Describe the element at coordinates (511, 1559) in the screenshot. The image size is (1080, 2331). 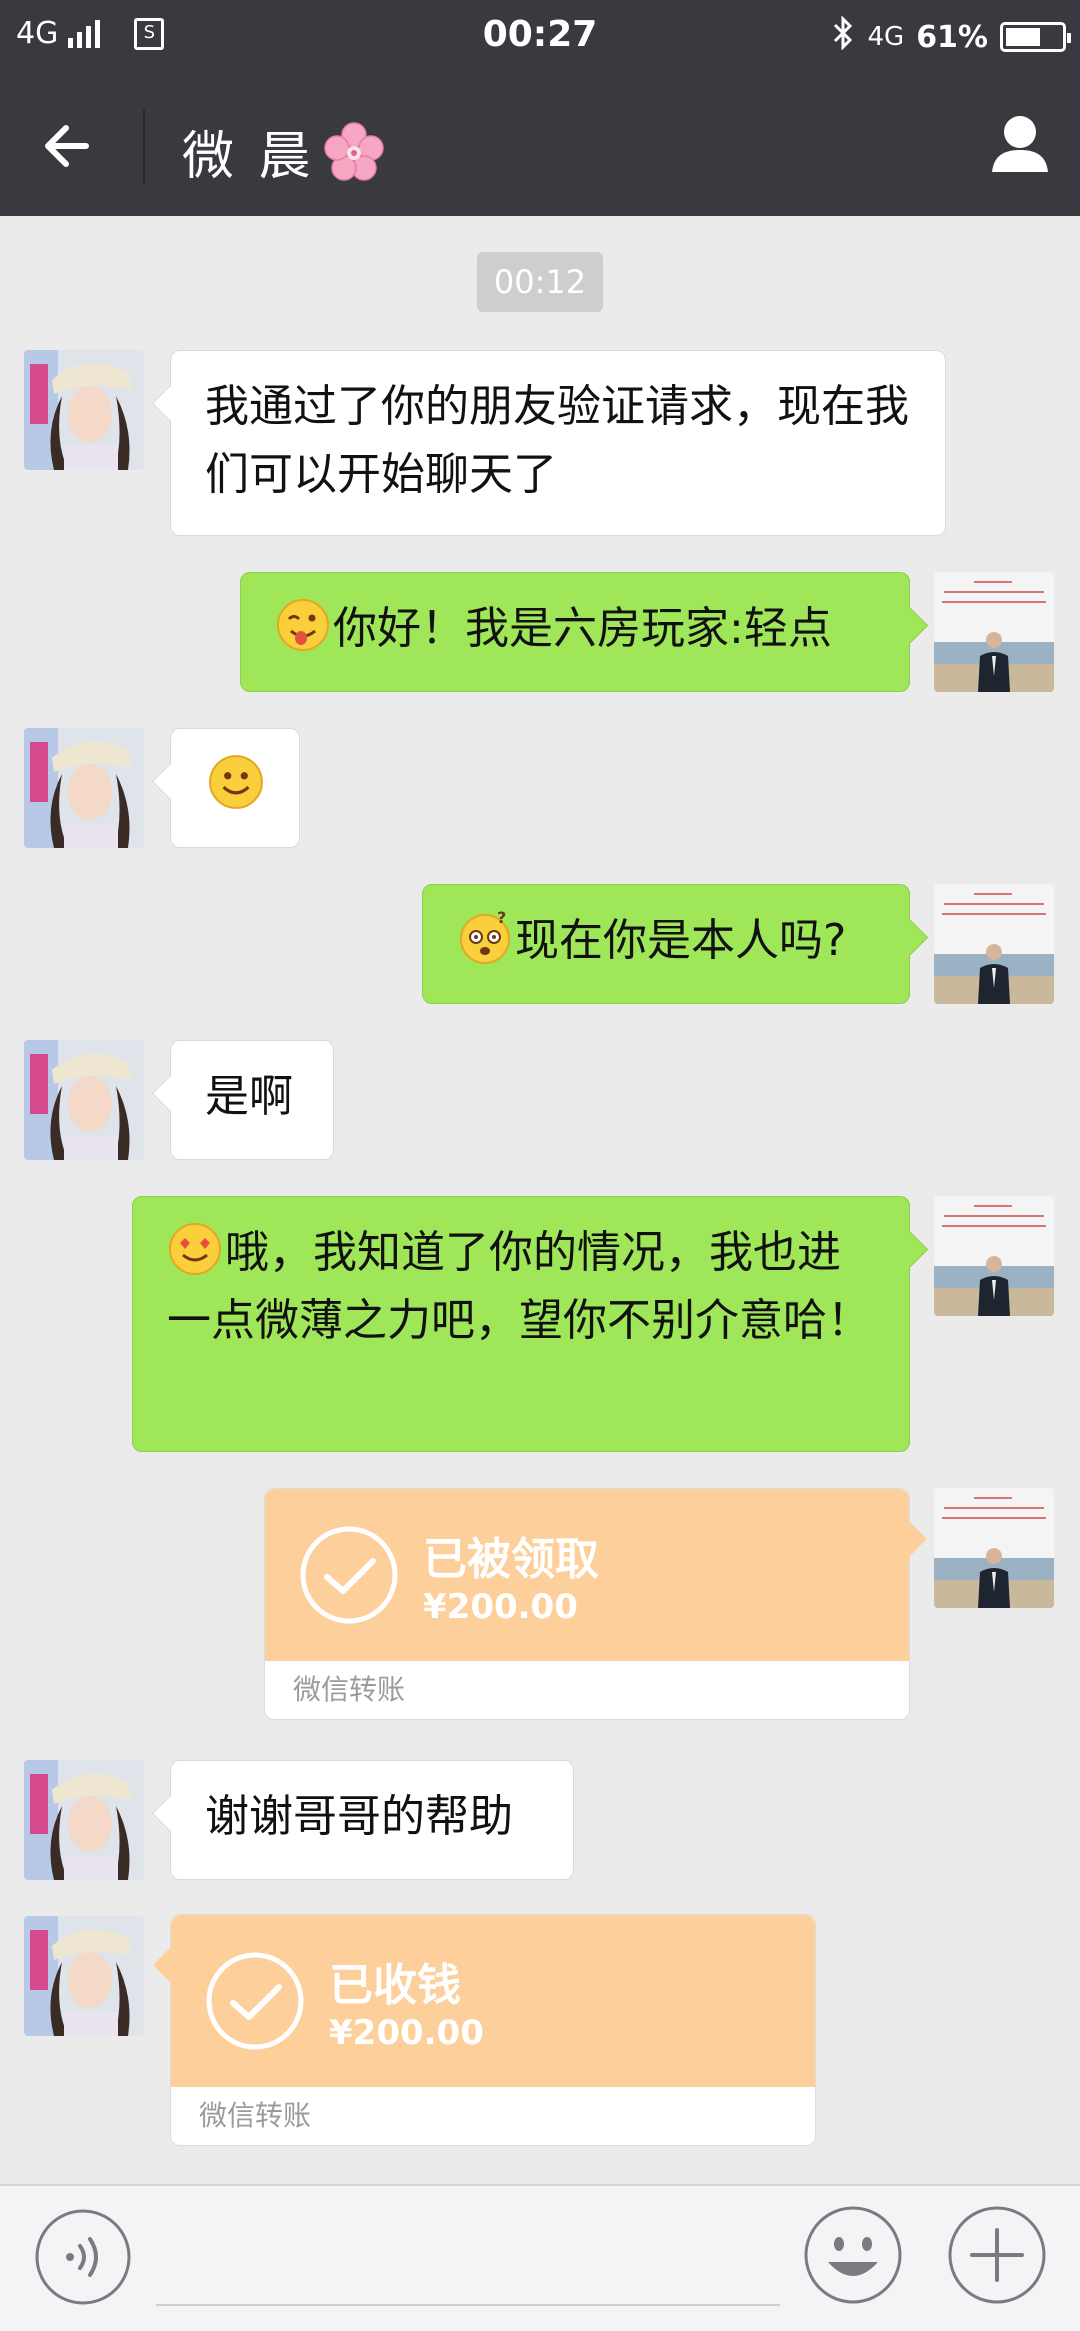
I see `transfer-status: 已被领取` at that location.